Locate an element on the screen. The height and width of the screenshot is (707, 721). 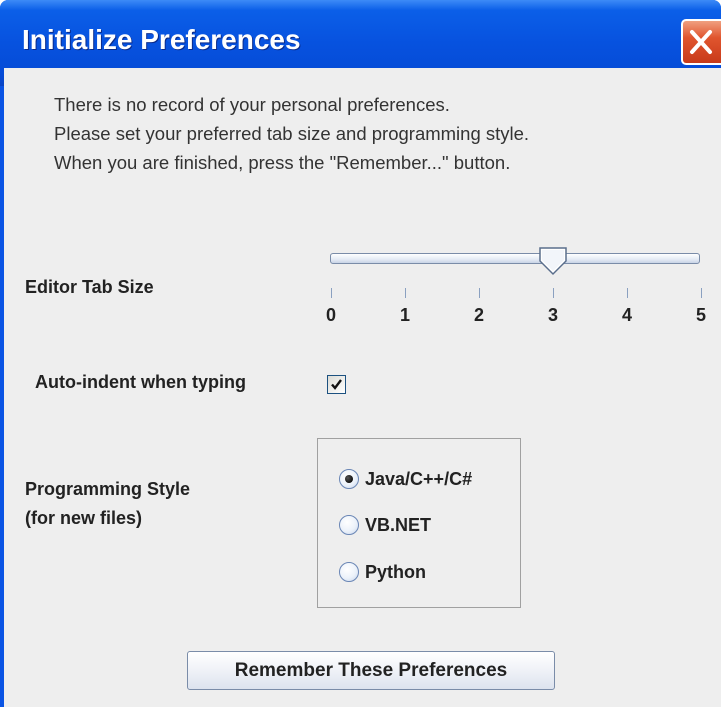
radio-python: Python is located at coordinates (382, 572).